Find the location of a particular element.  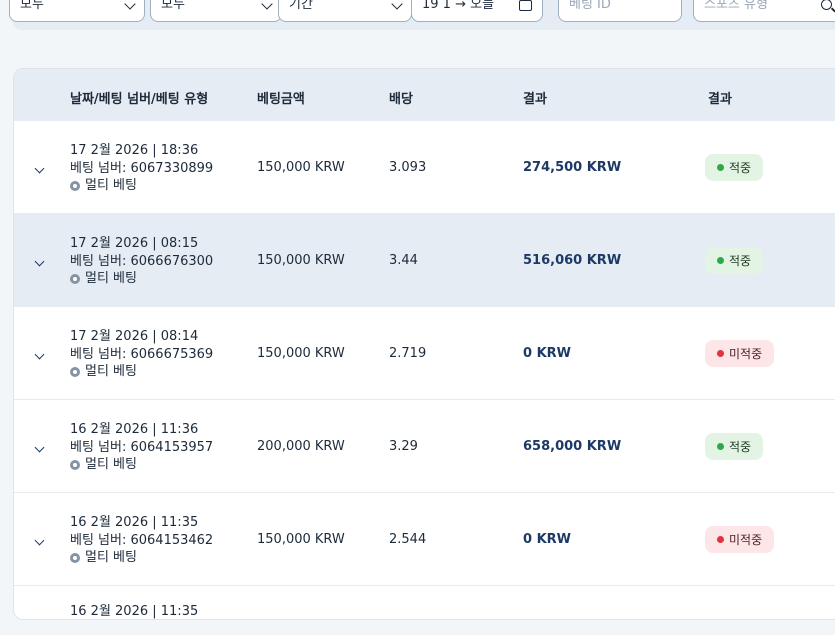

bet-date: 17 2월 2026 | 08:14 is located at coordinates (134, 336).